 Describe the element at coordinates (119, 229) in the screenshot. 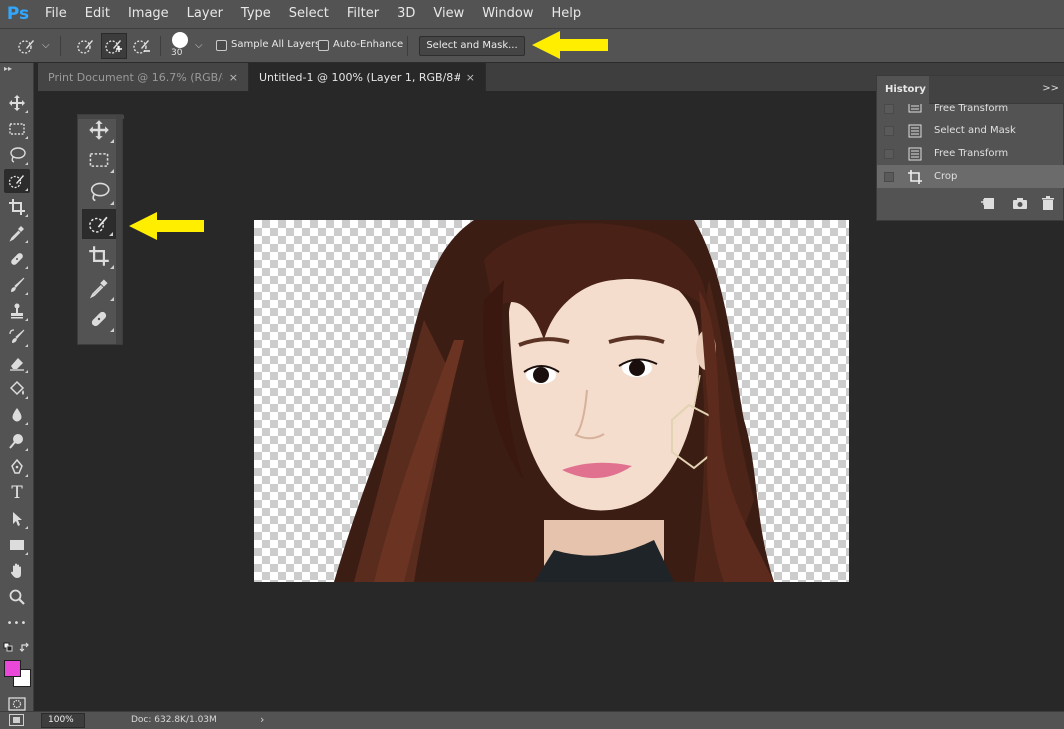

I see `panel-edge` at that location.